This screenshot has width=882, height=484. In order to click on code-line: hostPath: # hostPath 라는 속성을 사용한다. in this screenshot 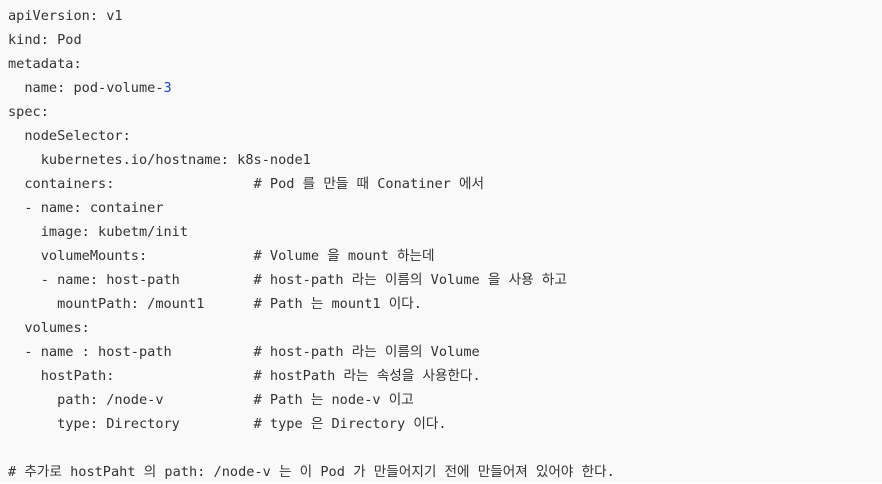, I will do `click(244, 376)`.